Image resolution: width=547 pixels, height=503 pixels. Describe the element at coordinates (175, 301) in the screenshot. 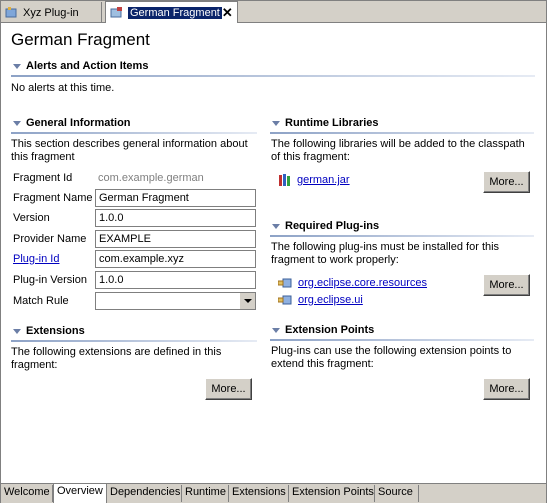

I see `match-rule-select` at that location.